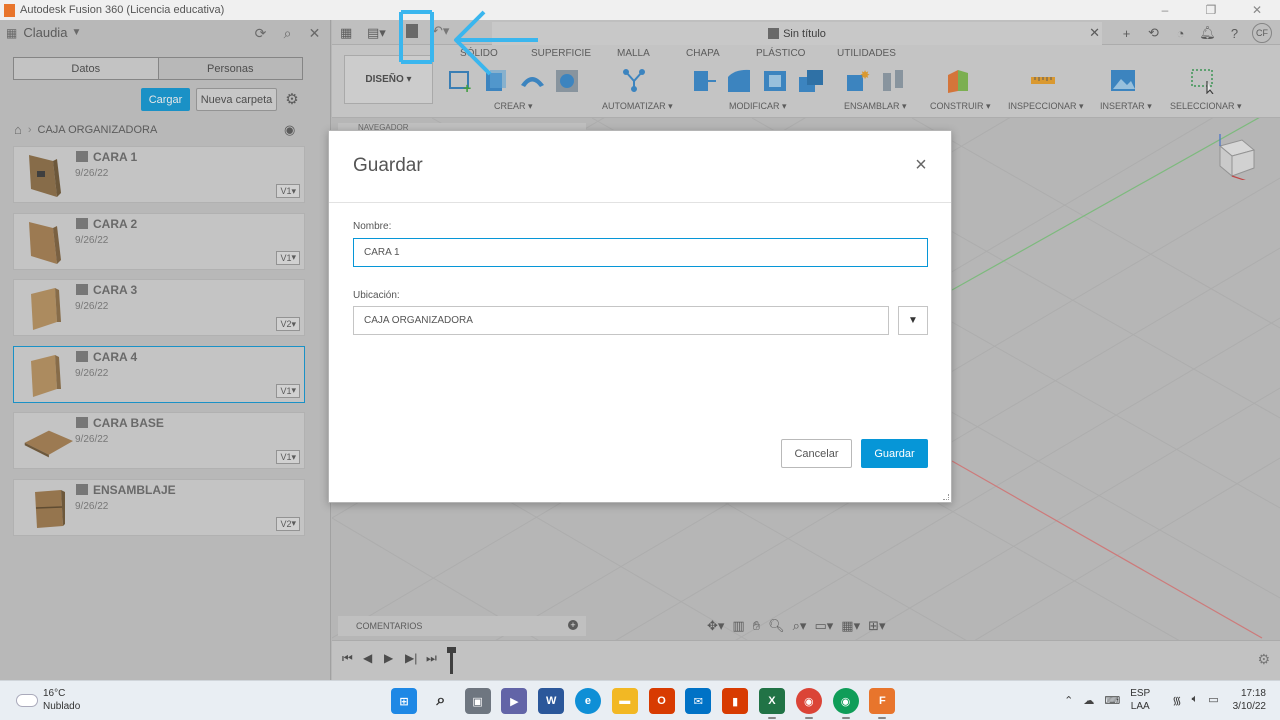  I want to click on temperature: 16°C, so click(54, 693).